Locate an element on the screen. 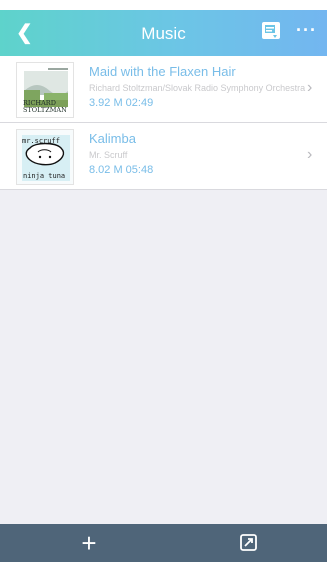 This screenshot has width=327, height=562. cover-text-line-2: STOLTZMAN is located at coordinates (45, 110).